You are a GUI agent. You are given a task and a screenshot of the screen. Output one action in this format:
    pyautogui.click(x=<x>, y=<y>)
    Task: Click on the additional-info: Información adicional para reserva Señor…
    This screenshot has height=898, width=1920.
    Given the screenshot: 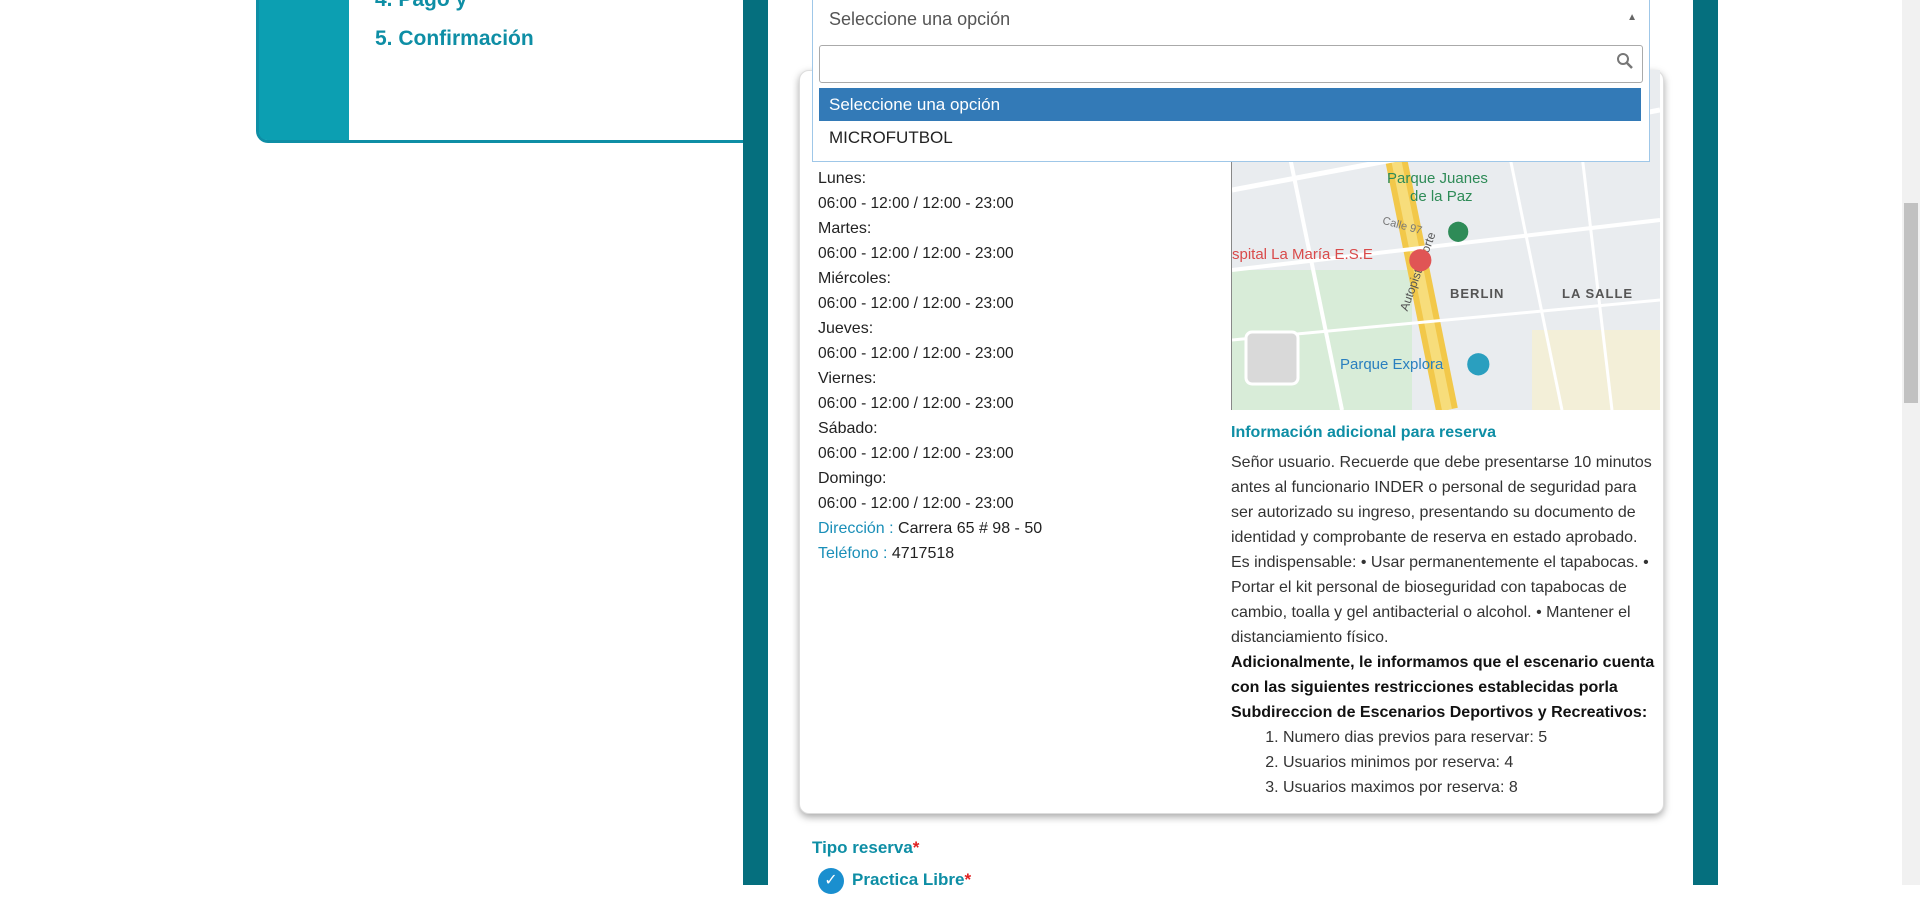 What is the action you would take?
    pyautogui.click(x=1445, y=610)
    